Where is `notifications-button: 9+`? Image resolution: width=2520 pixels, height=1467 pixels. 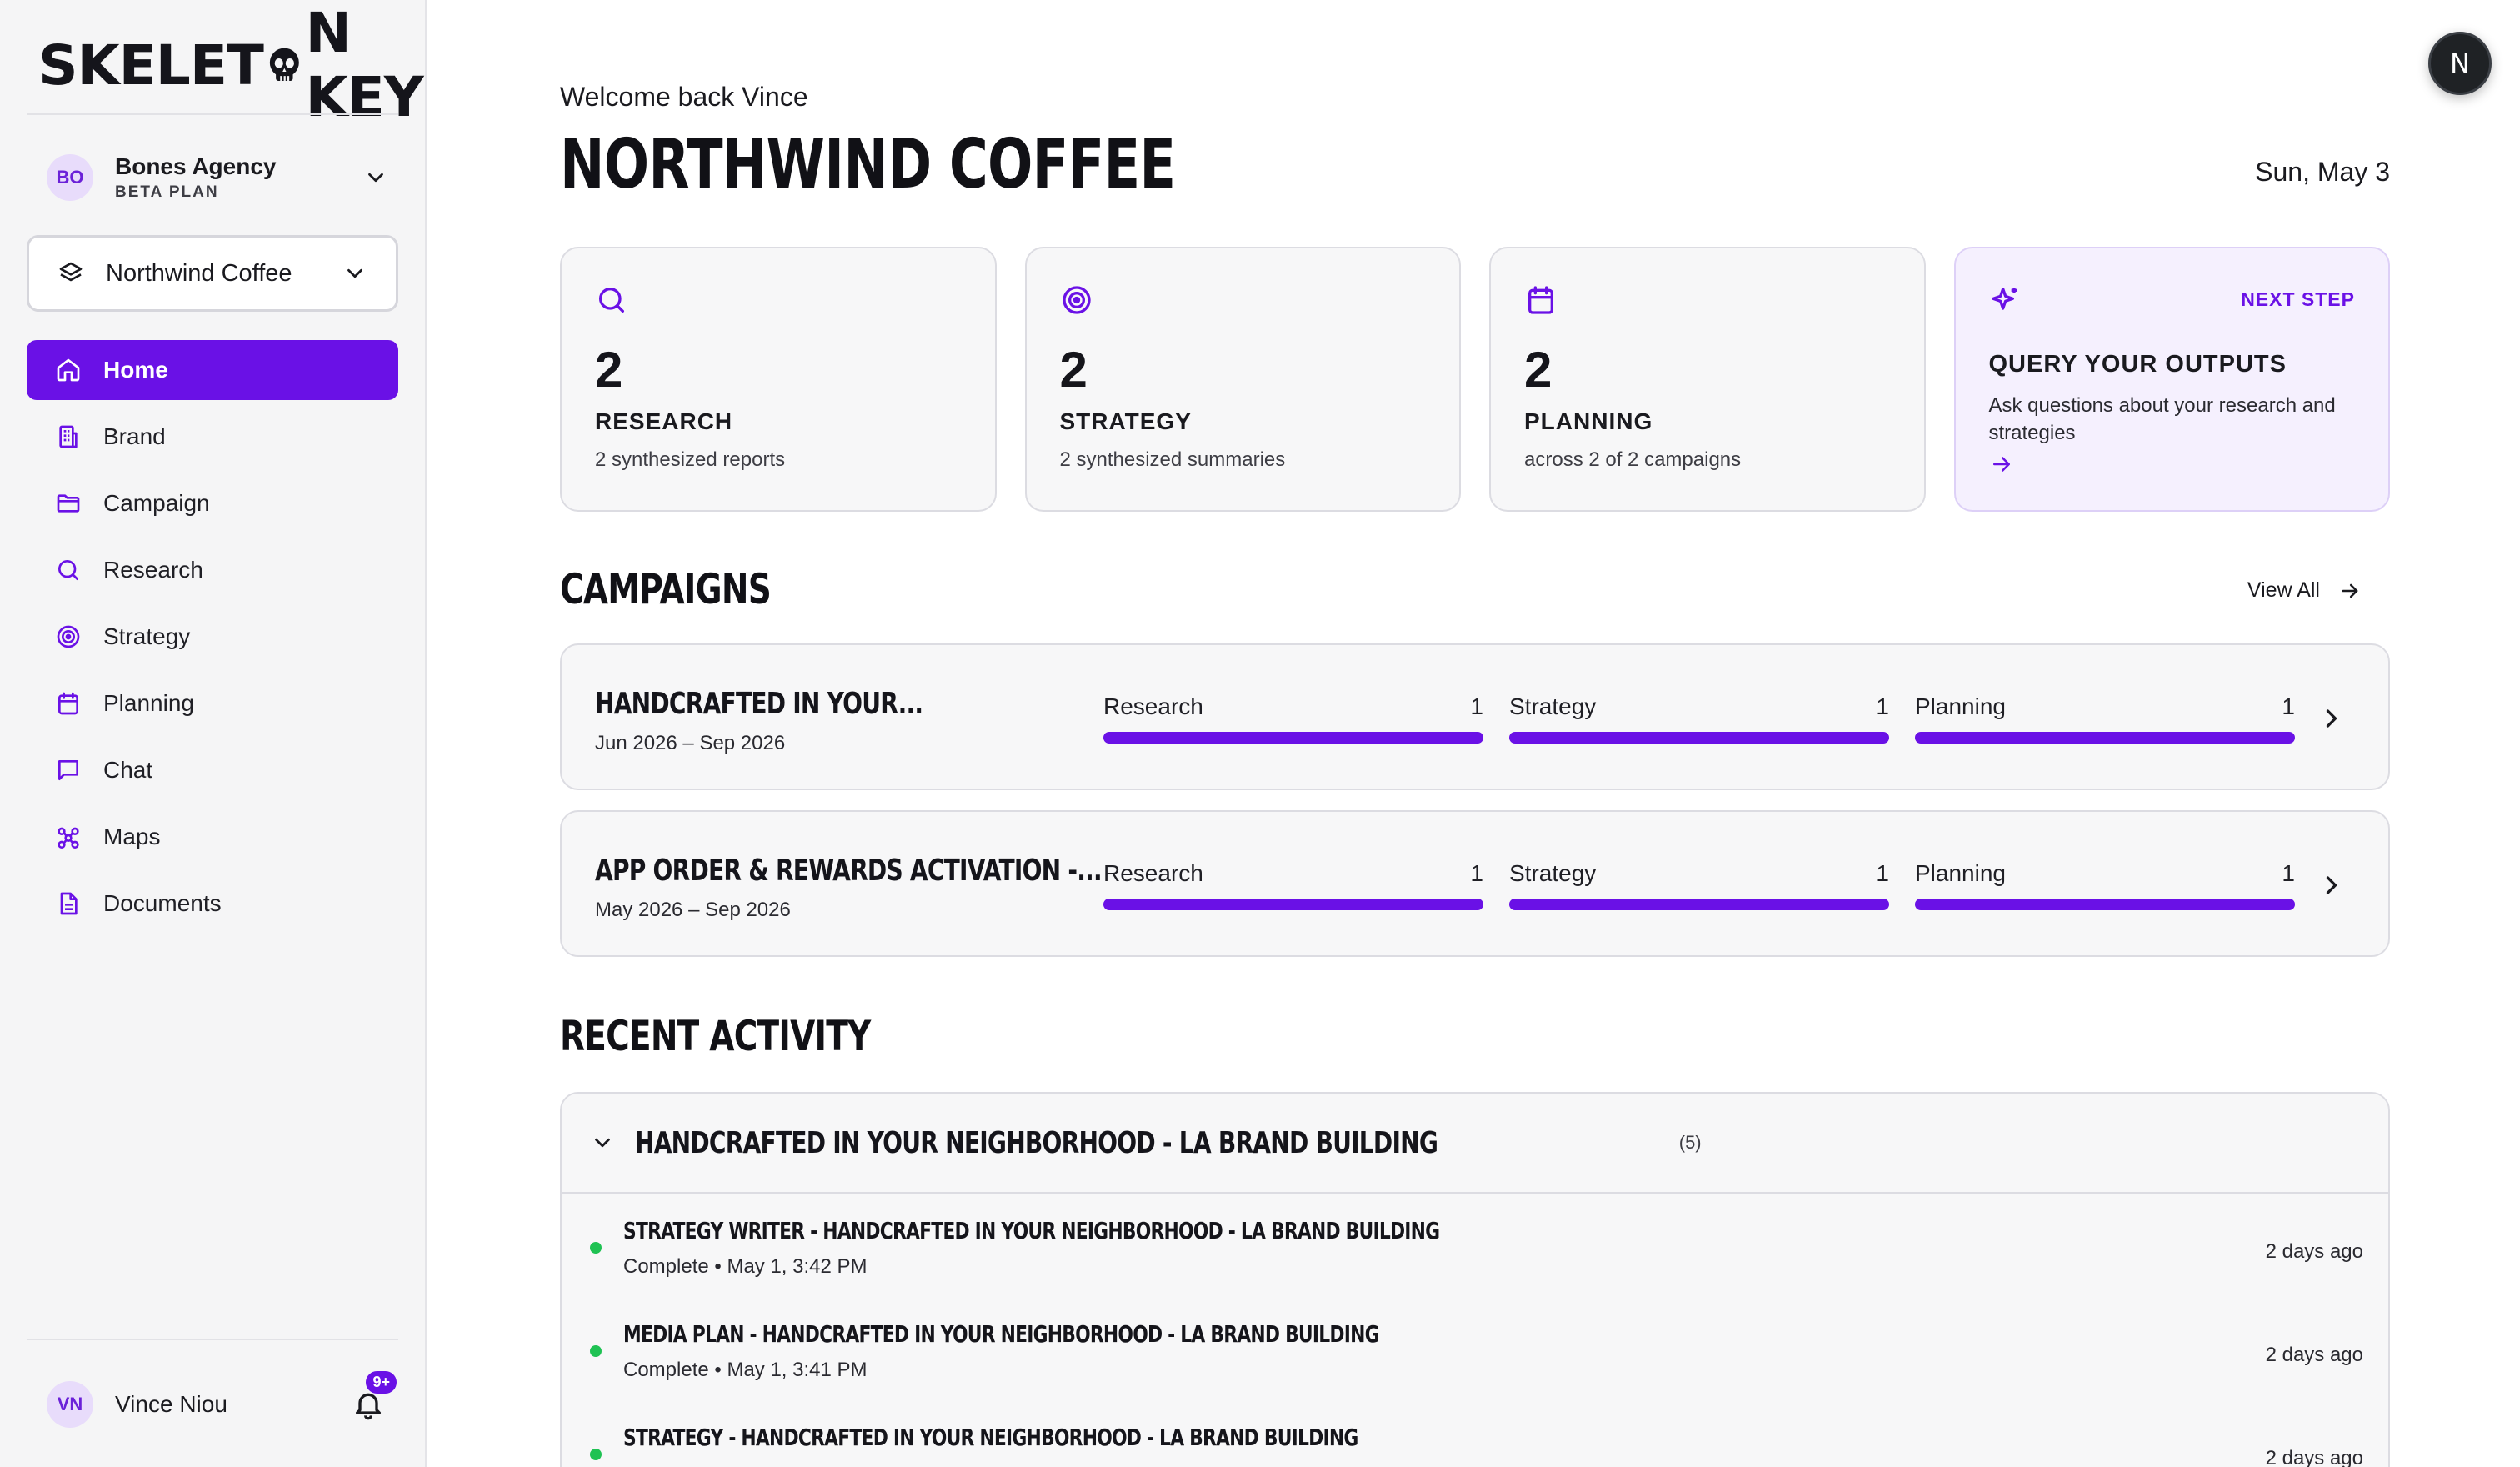 notifications-button: 9+ is located at coordinates (373, 1396).